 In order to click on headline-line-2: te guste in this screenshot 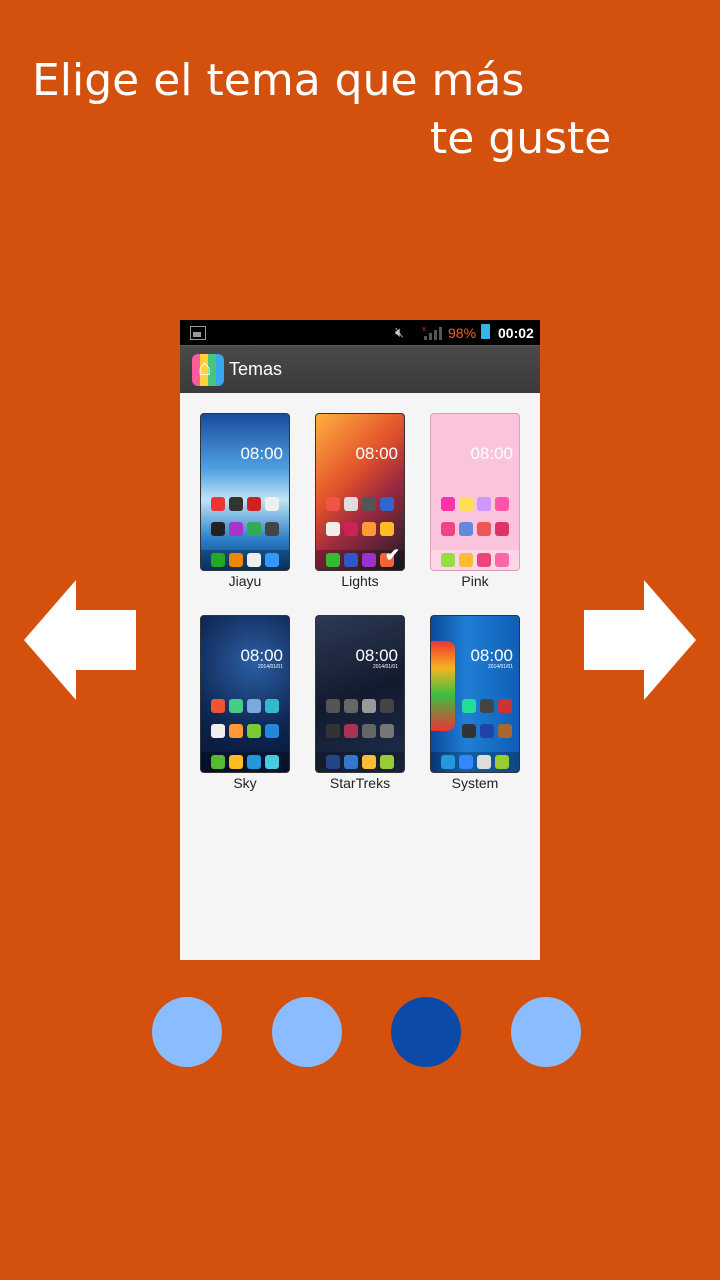, I will do `click(521, 138)`.